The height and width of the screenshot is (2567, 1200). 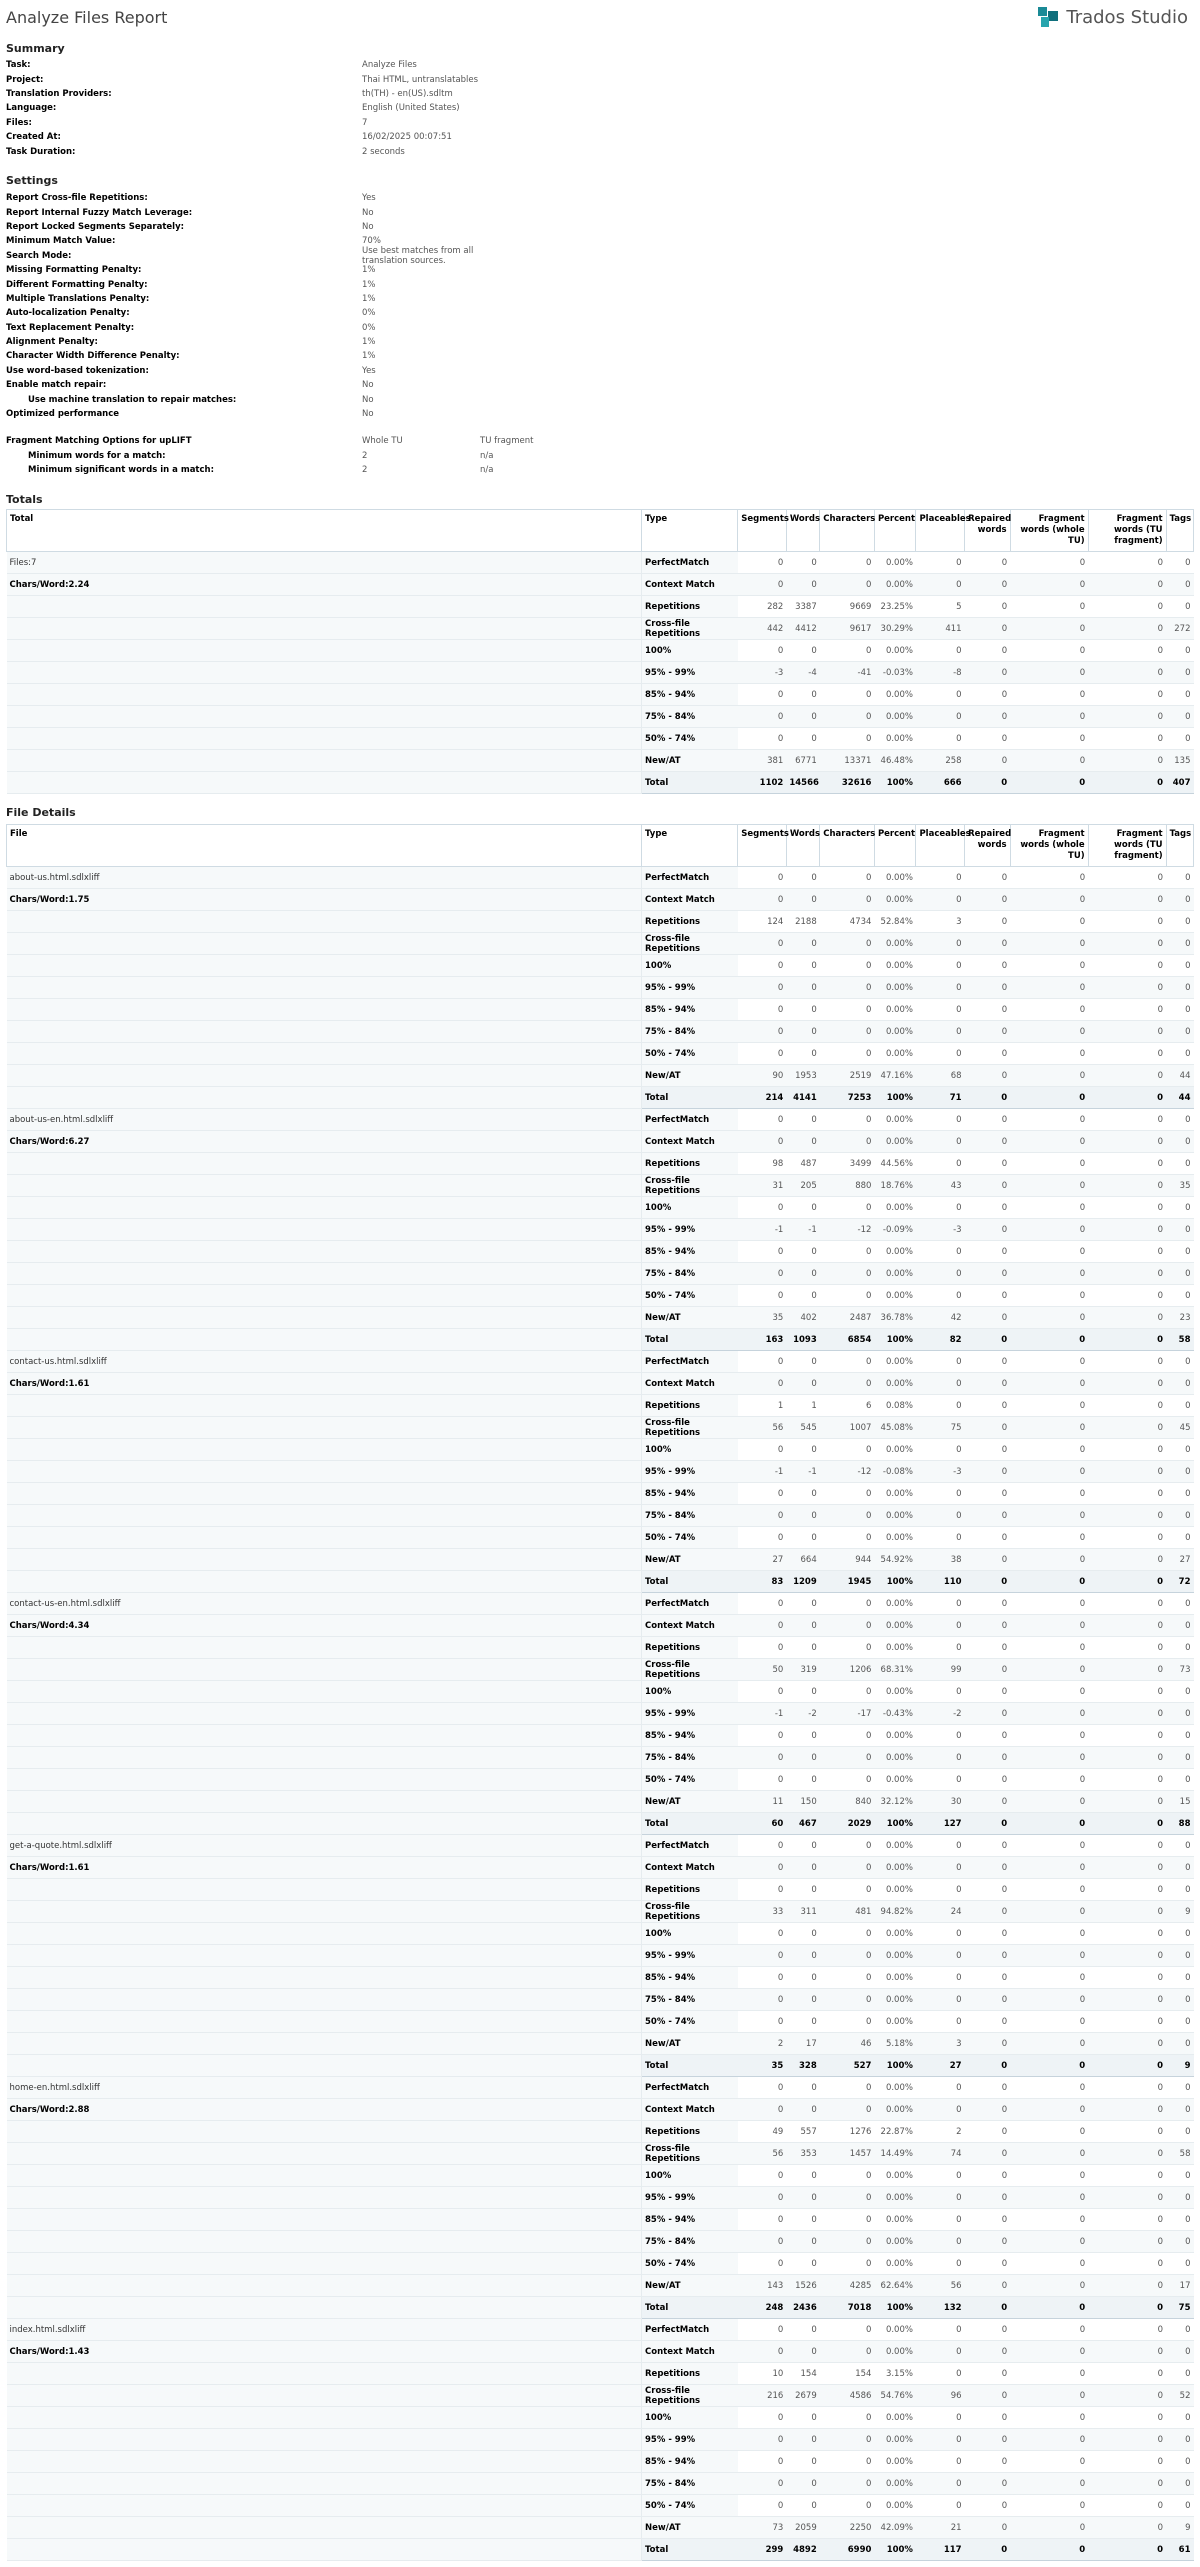 I want to click on value-cell: 42.09%, so click(x=895, y=2527).